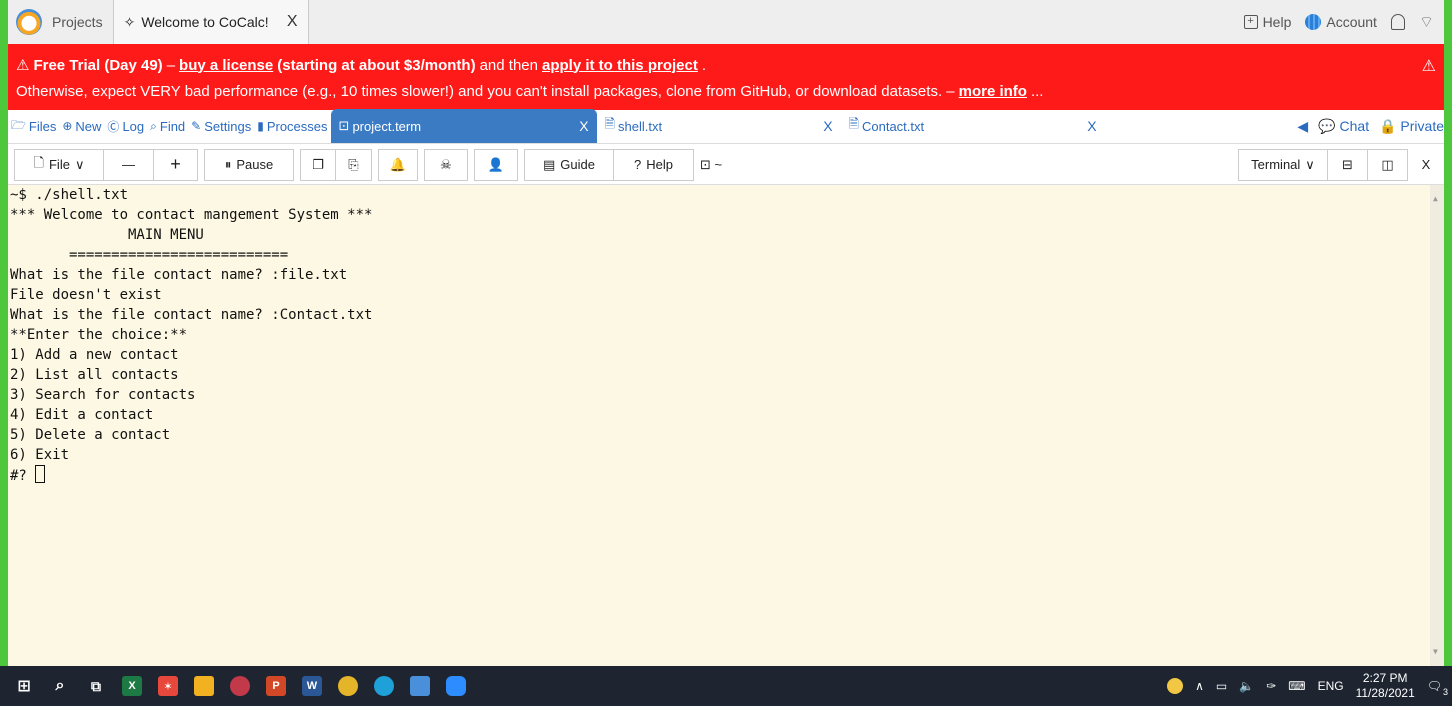 This screenshot has height=706, width=1452. I want to click on file-icon: 🗋, so click(38, 162).